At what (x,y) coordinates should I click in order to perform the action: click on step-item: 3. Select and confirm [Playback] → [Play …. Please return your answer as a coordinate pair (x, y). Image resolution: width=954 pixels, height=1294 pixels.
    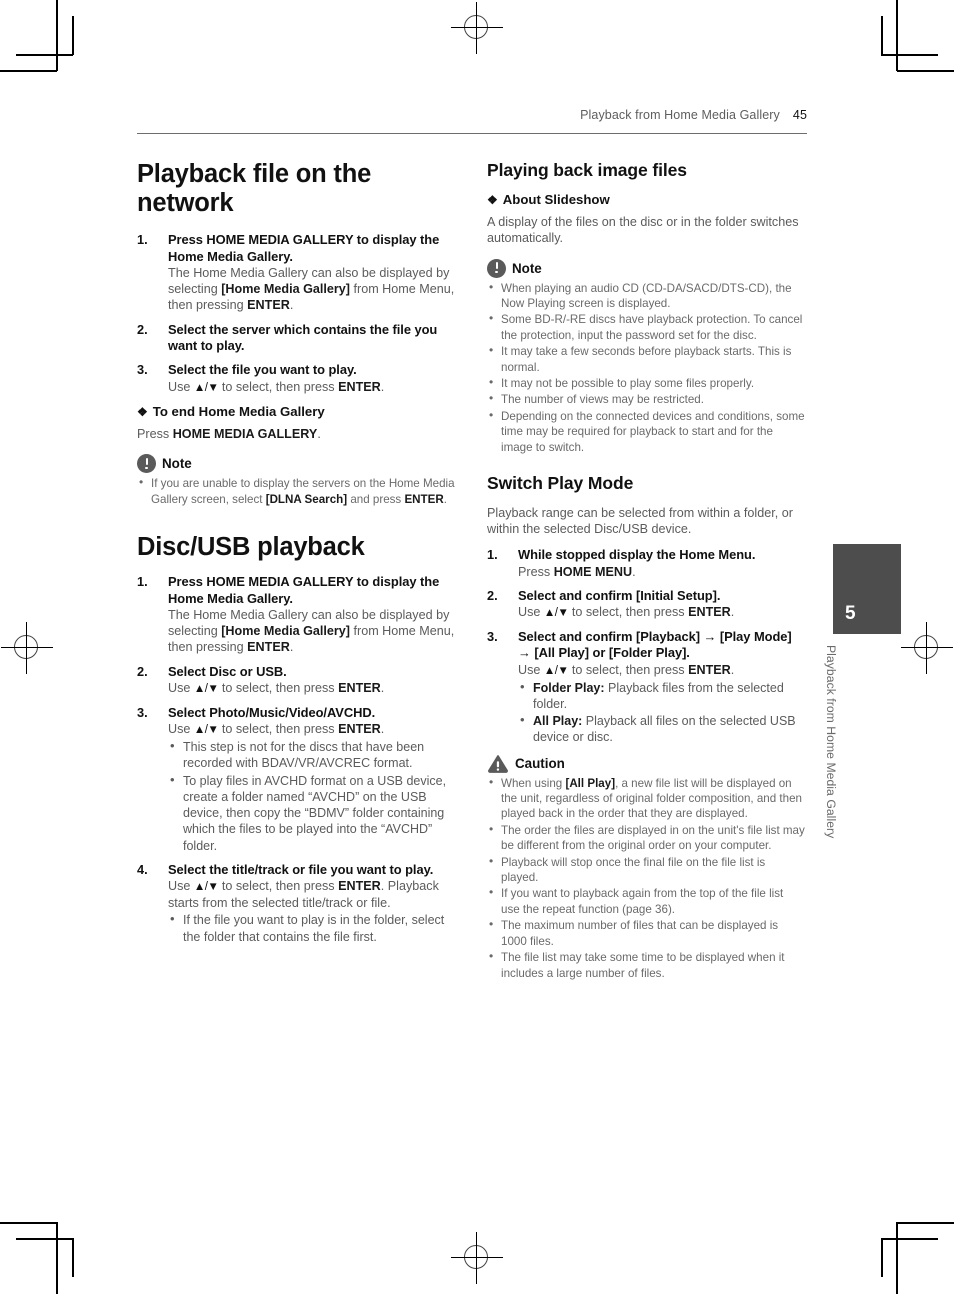
    Looking at the image, I should click on (646, 687).